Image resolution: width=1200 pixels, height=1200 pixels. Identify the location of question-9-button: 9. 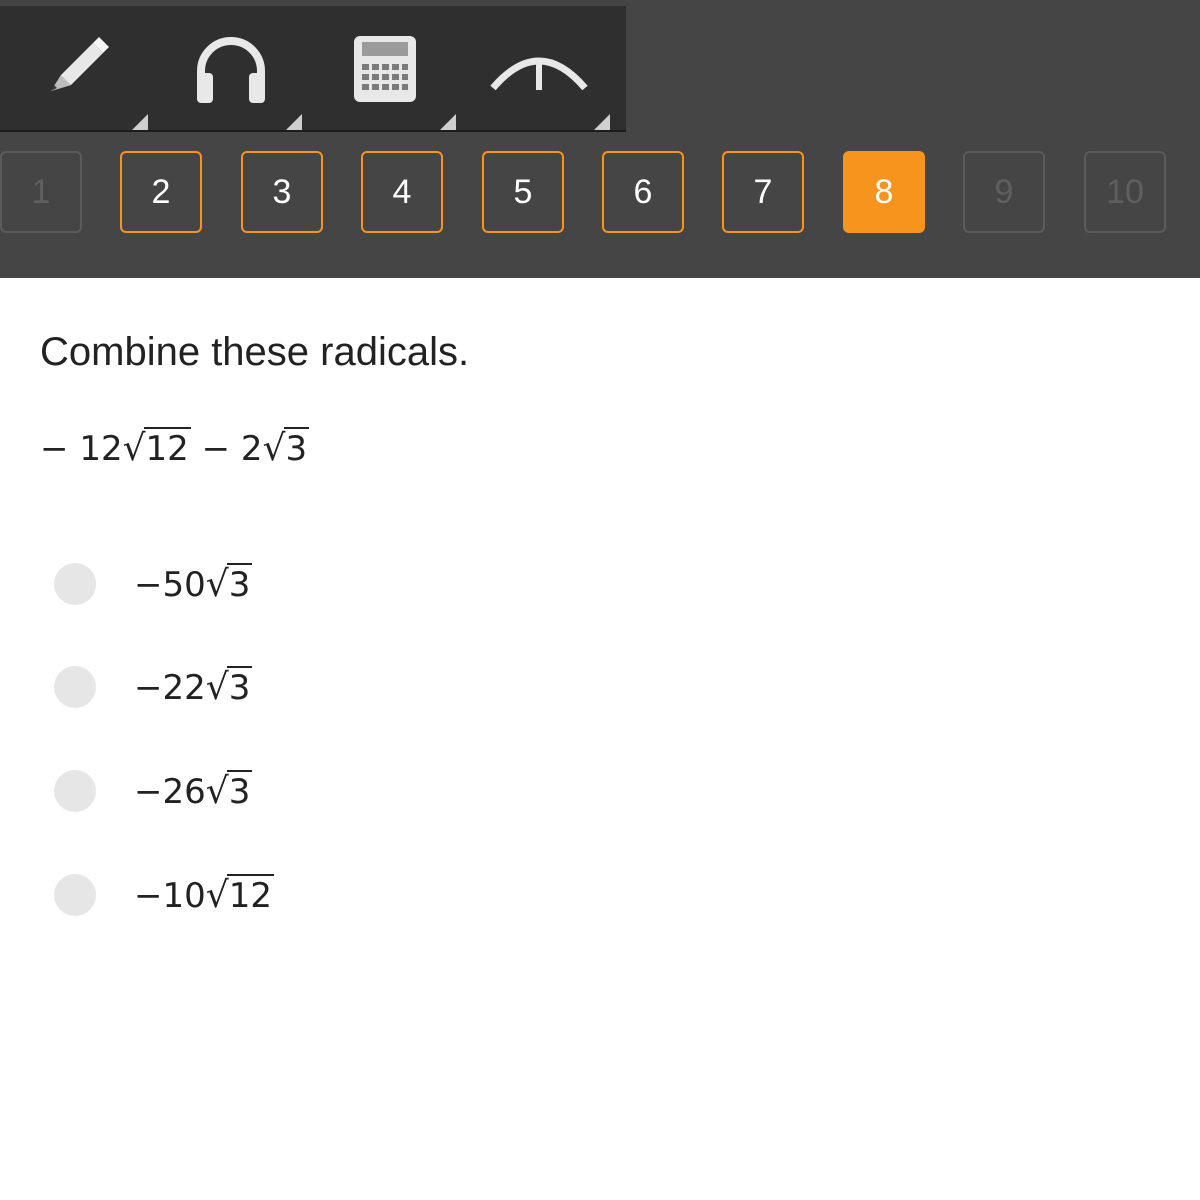
(1004, 192).